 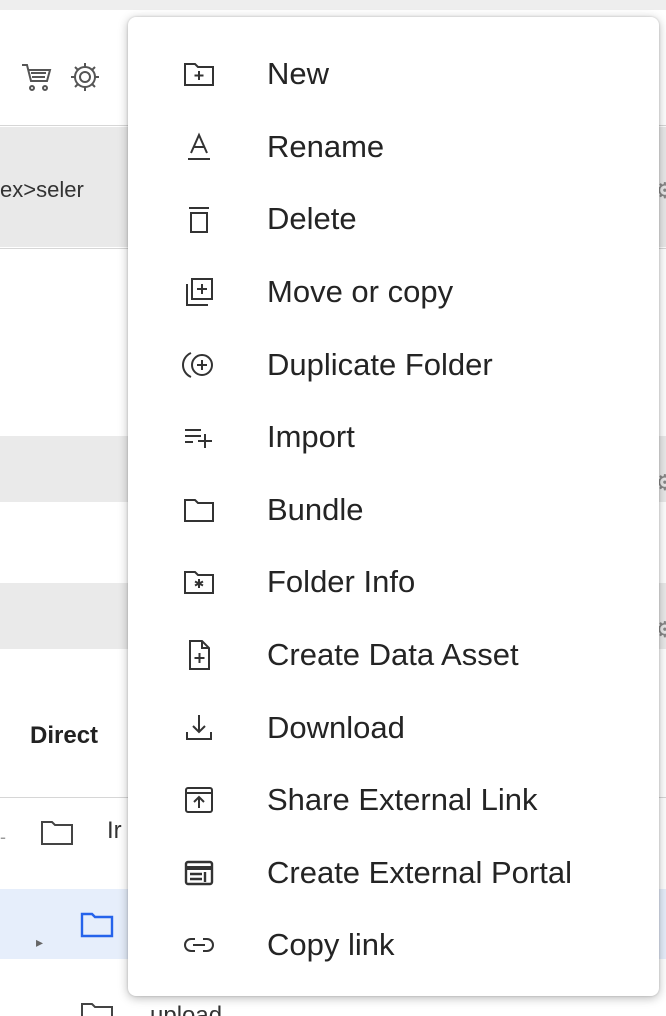 I want to click on tree-item-label: Ir, so click(x=114, y=830).